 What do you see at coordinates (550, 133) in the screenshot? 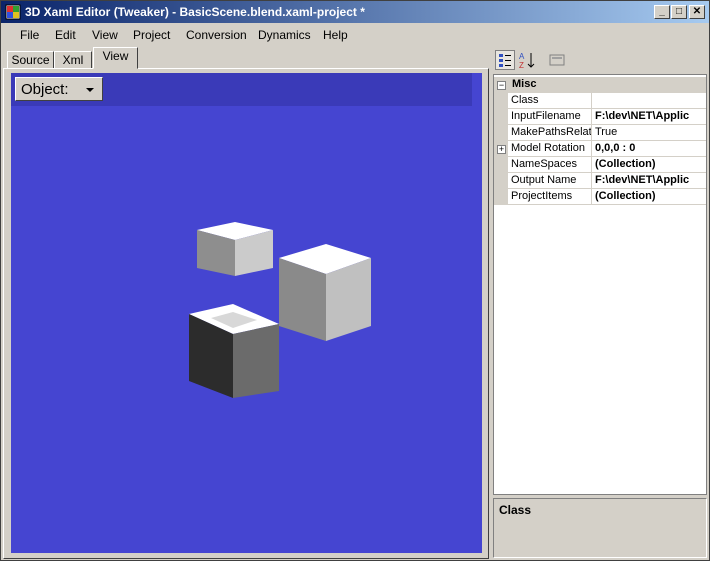
I see `property-name: MakePathsRelat` at bounding box center [550, 133].